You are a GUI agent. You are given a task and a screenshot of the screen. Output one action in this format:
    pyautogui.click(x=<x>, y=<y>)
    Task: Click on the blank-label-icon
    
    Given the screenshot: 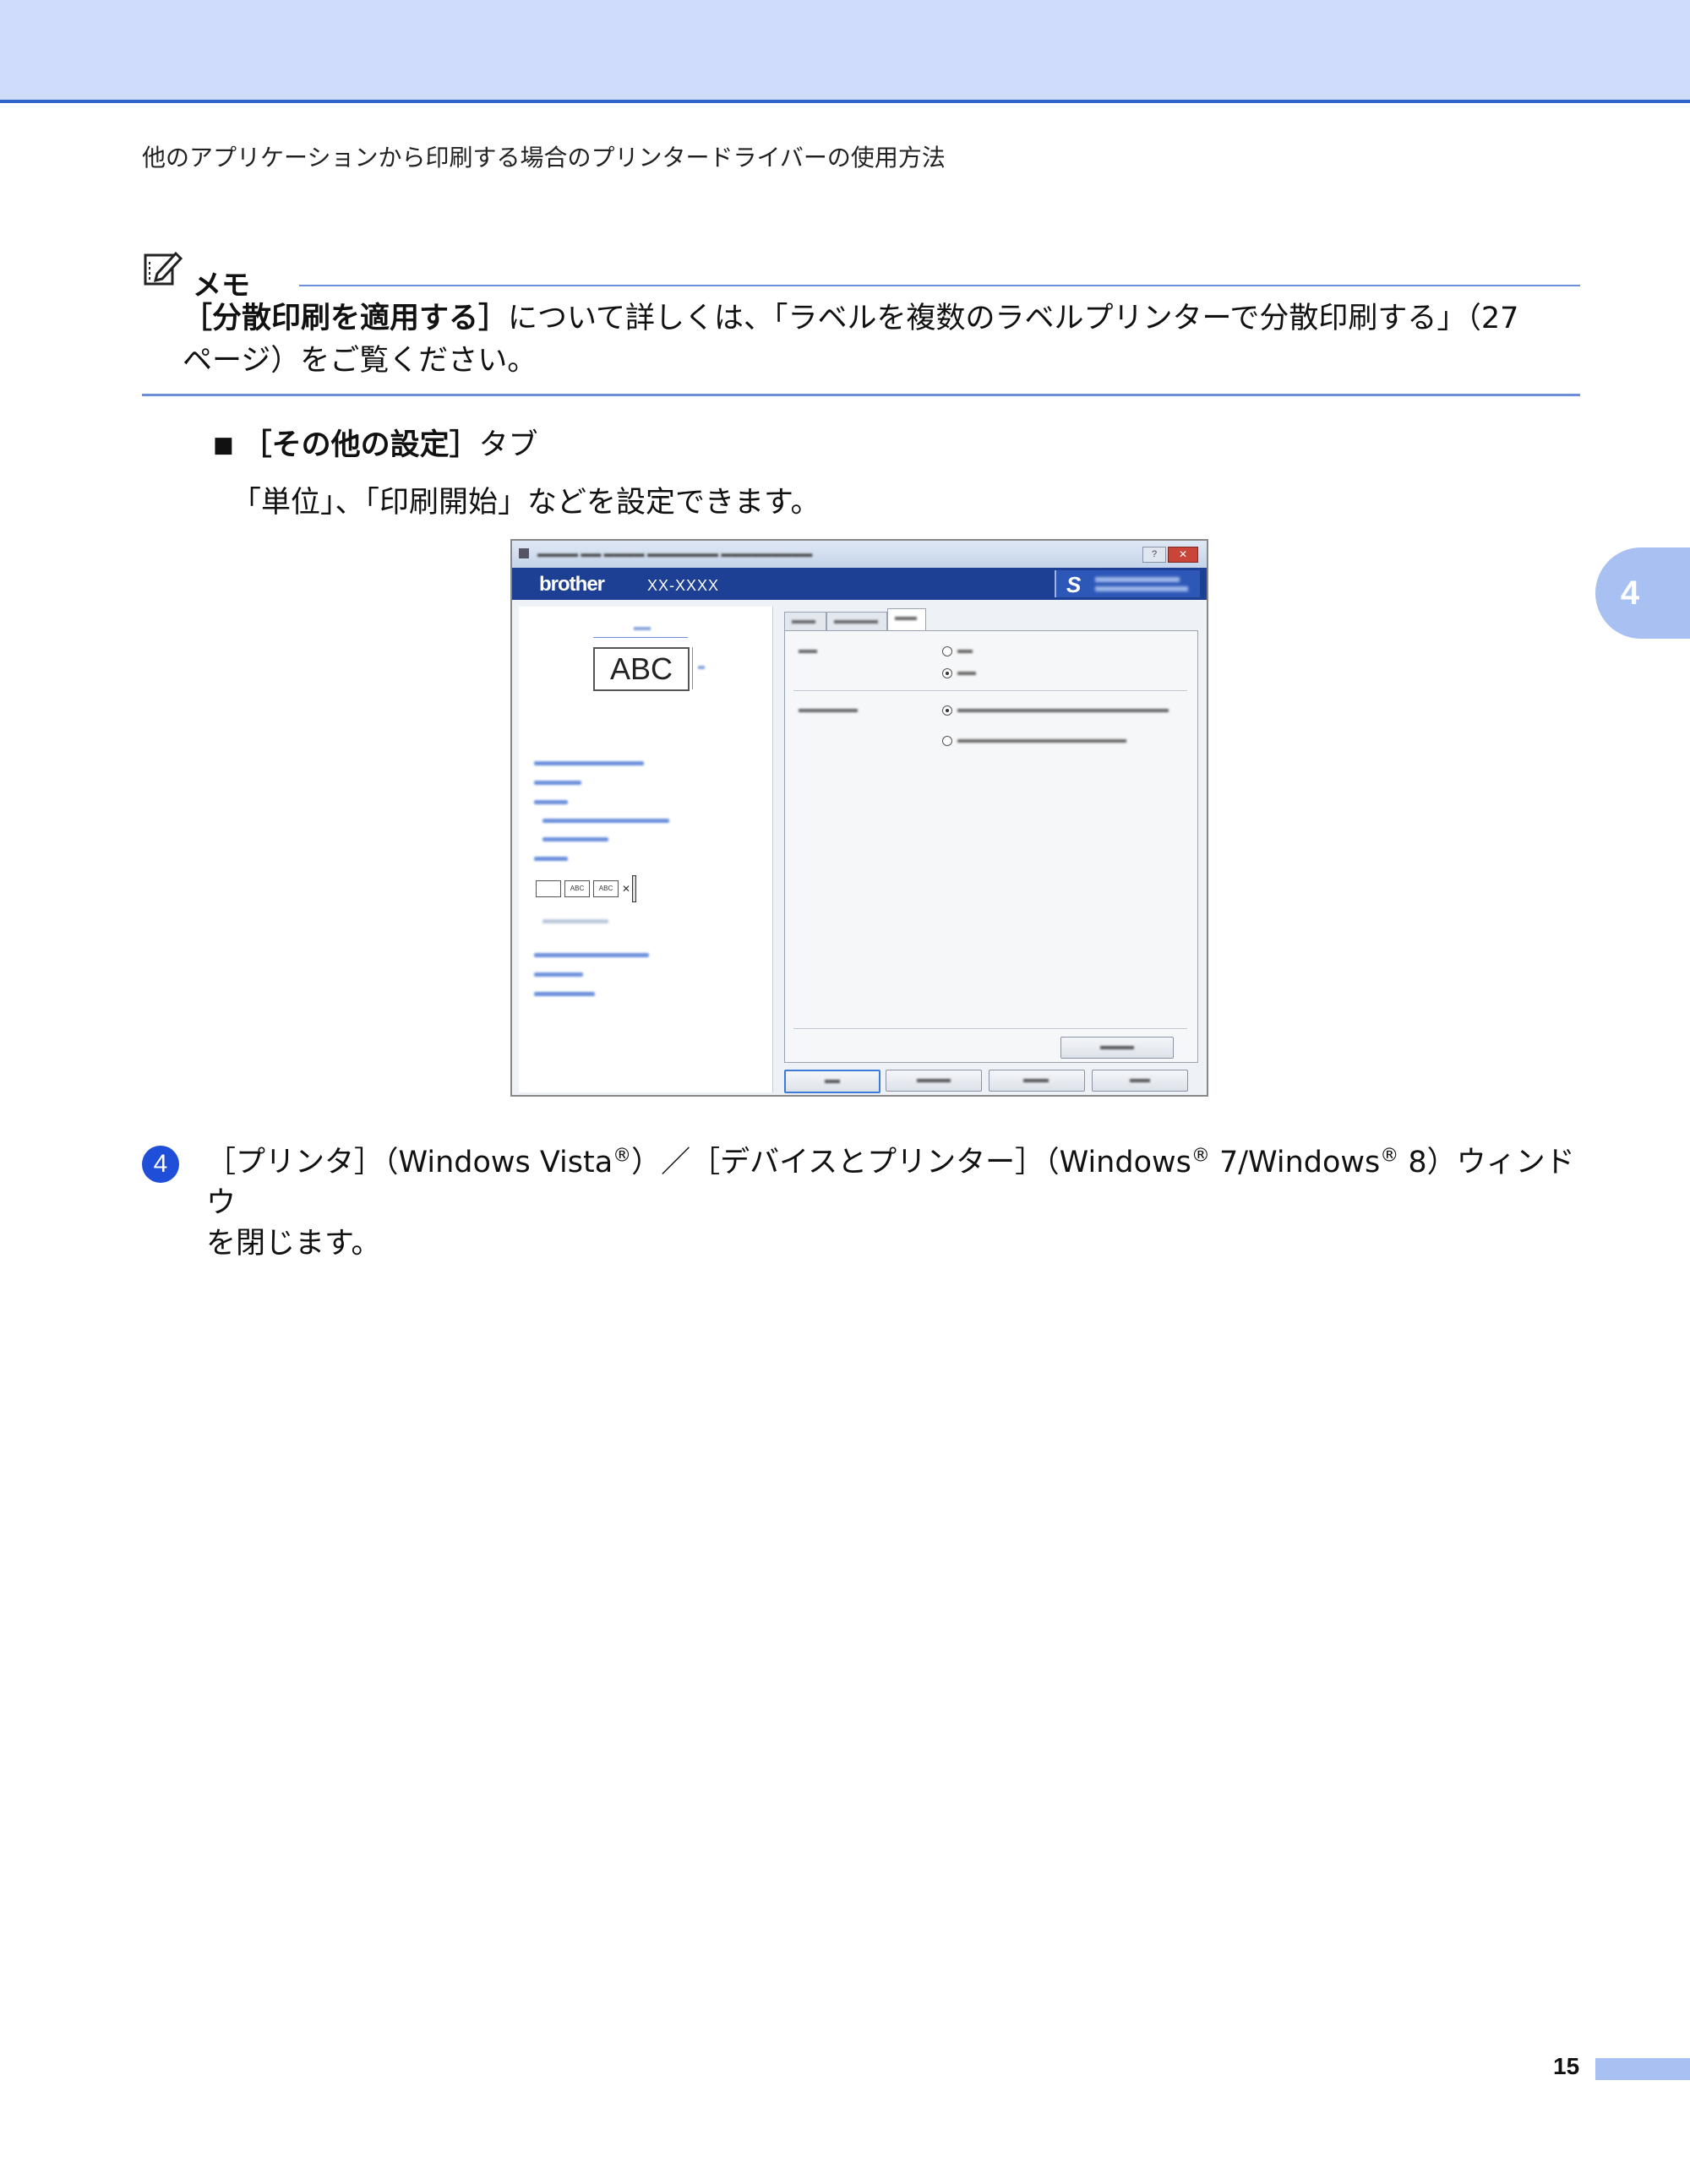 What is the action you would take?
    pyautogui.click(x=548, y=888)
    